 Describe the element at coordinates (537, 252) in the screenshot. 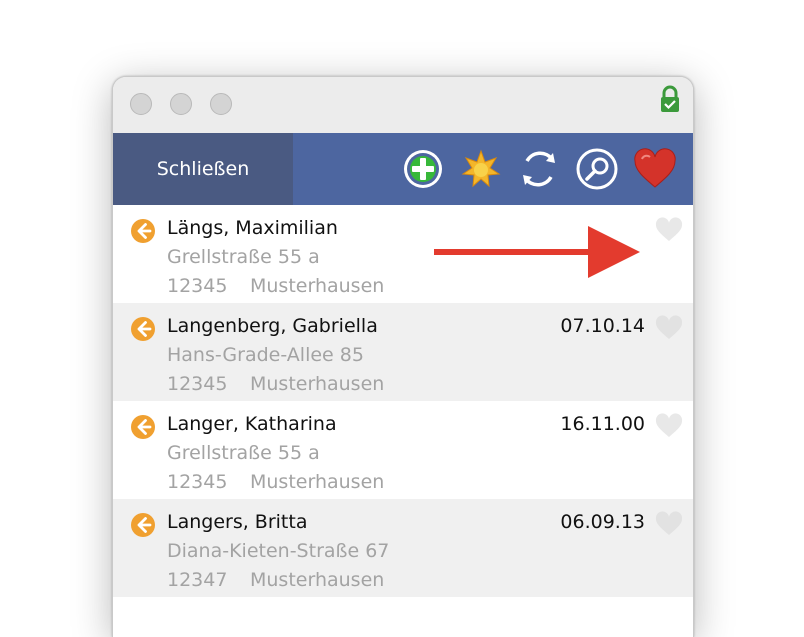

I see `annotation-arrow` at that location.